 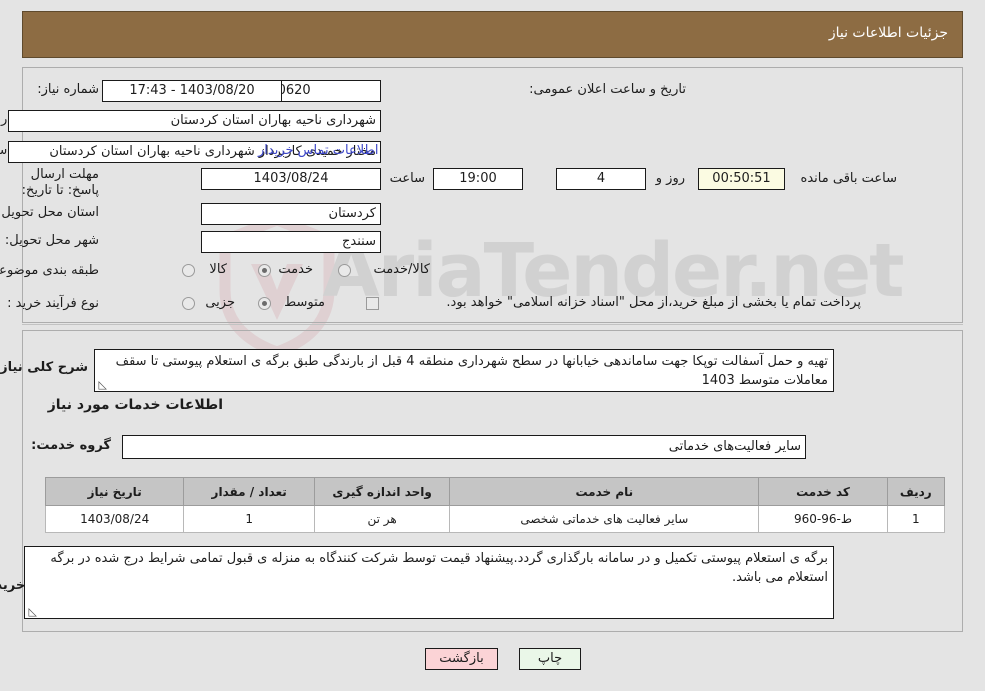 I want to click on delivery-province-value: کردستان, so click(x=291, y=214).